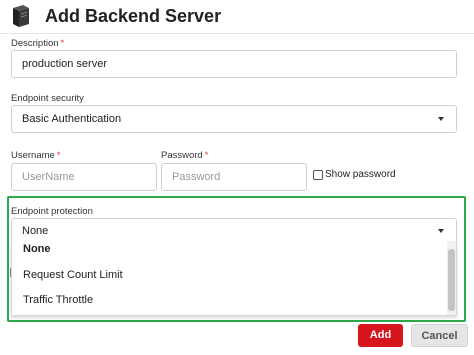 The image size is (474, 355). Describe the element at coordinates (196, 177) in the screenshot. I see `password-placeholder: Password` at that location.